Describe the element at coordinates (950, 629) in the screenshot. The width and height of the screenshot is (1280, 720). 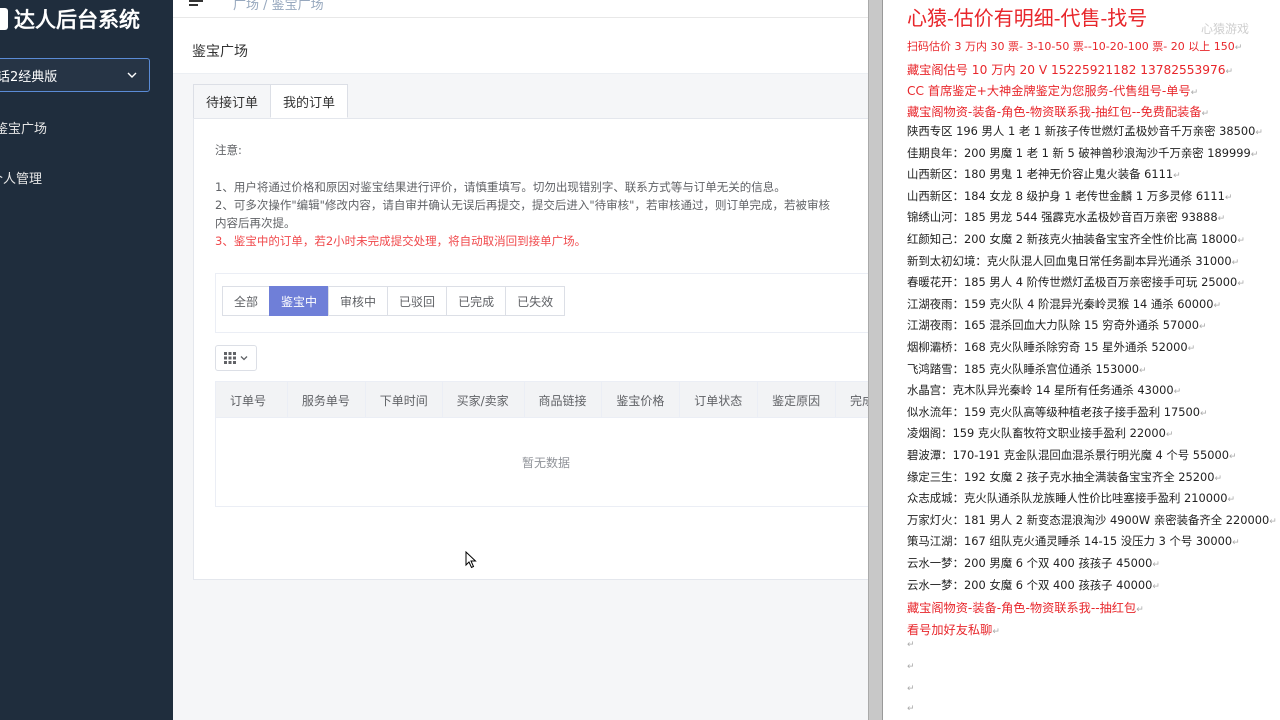
I see `doc-line-text: 看号加好友私聊` at that location.